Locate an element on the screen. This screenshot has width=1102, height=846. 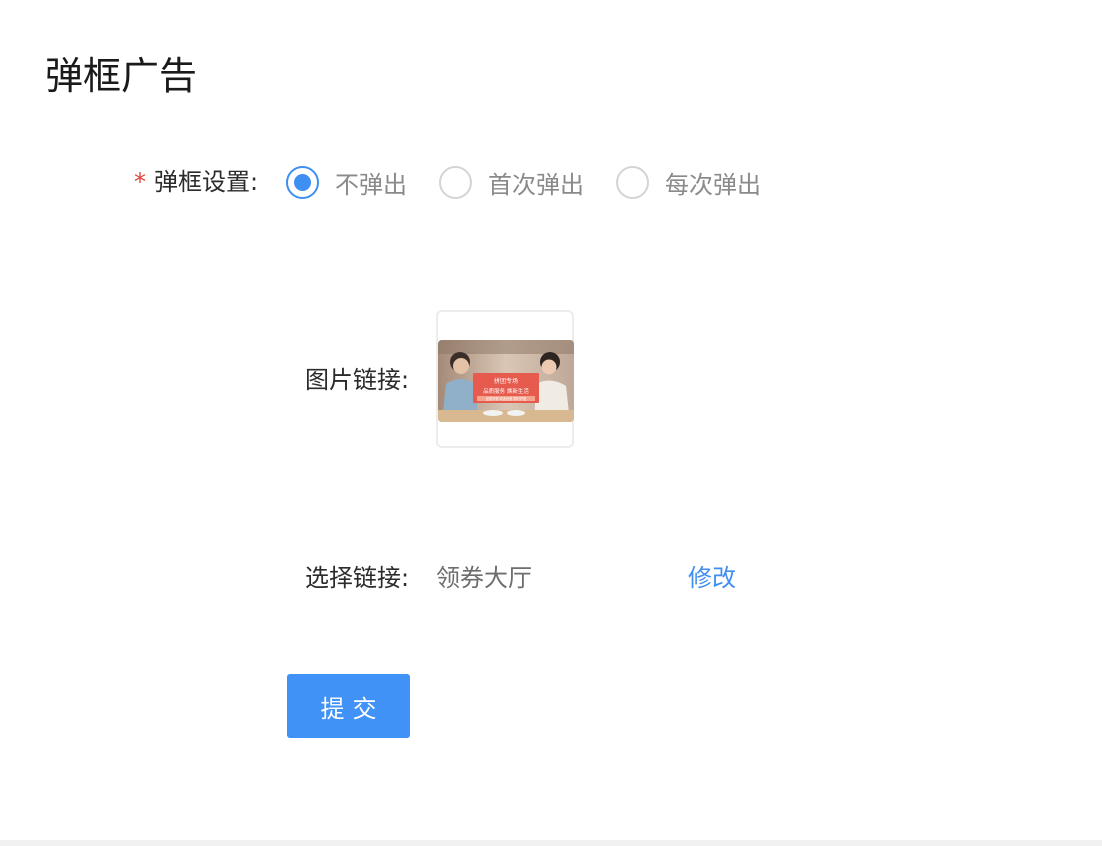
popup-setting-radio-group: 不弹出 首次弹出 每次弹出 is located at coordinates (539, 182).